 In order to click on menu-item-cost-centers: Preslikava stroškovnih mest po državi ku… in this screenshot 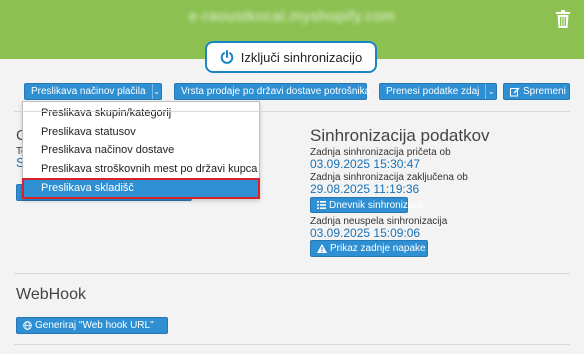, I will do `click(141, 169)`.